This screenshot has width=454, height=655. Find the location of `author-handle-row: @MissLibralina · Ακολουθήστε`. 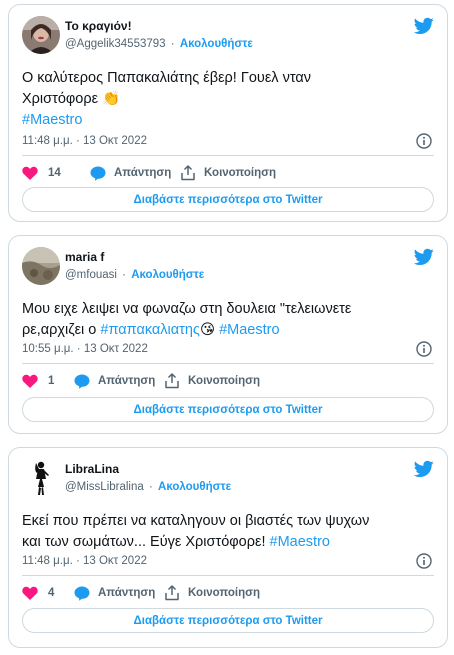

author-handle-row: @MissLibralina · Ακολουθήστε is located at coordinates (148, 487).